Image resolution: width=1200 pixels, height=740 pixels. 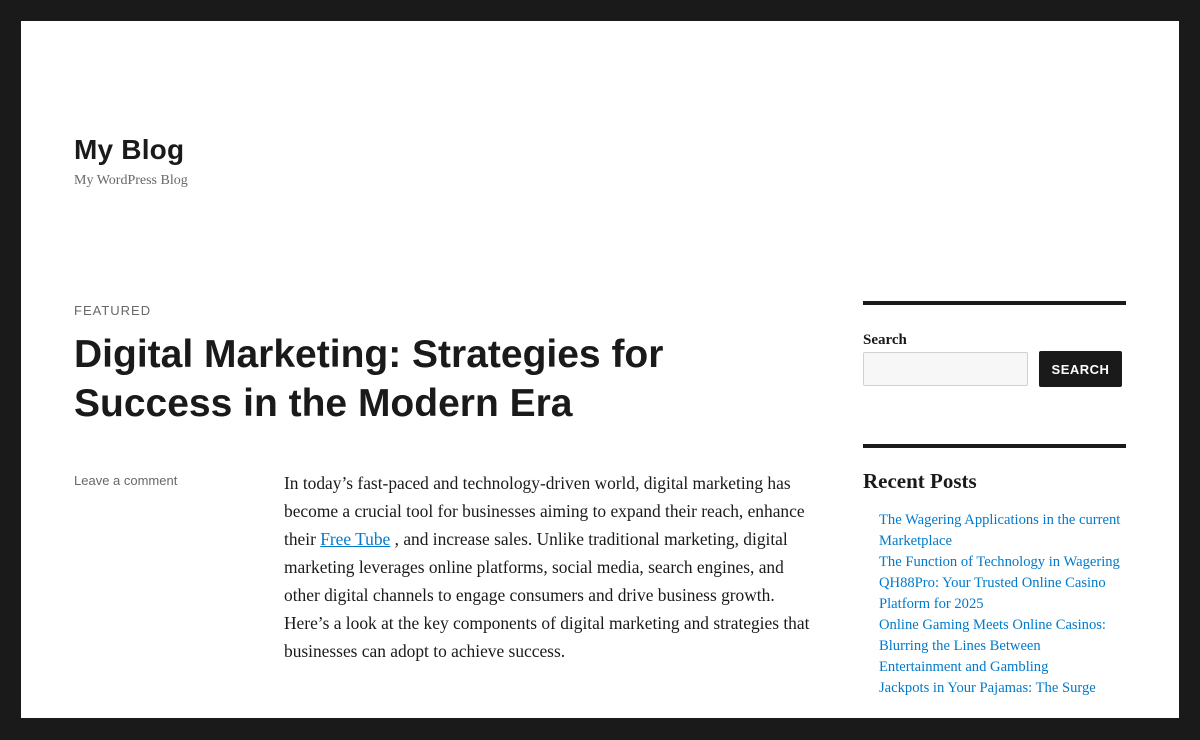 I want to click on site-title-link: My Blog, so click(x=131, y=150).